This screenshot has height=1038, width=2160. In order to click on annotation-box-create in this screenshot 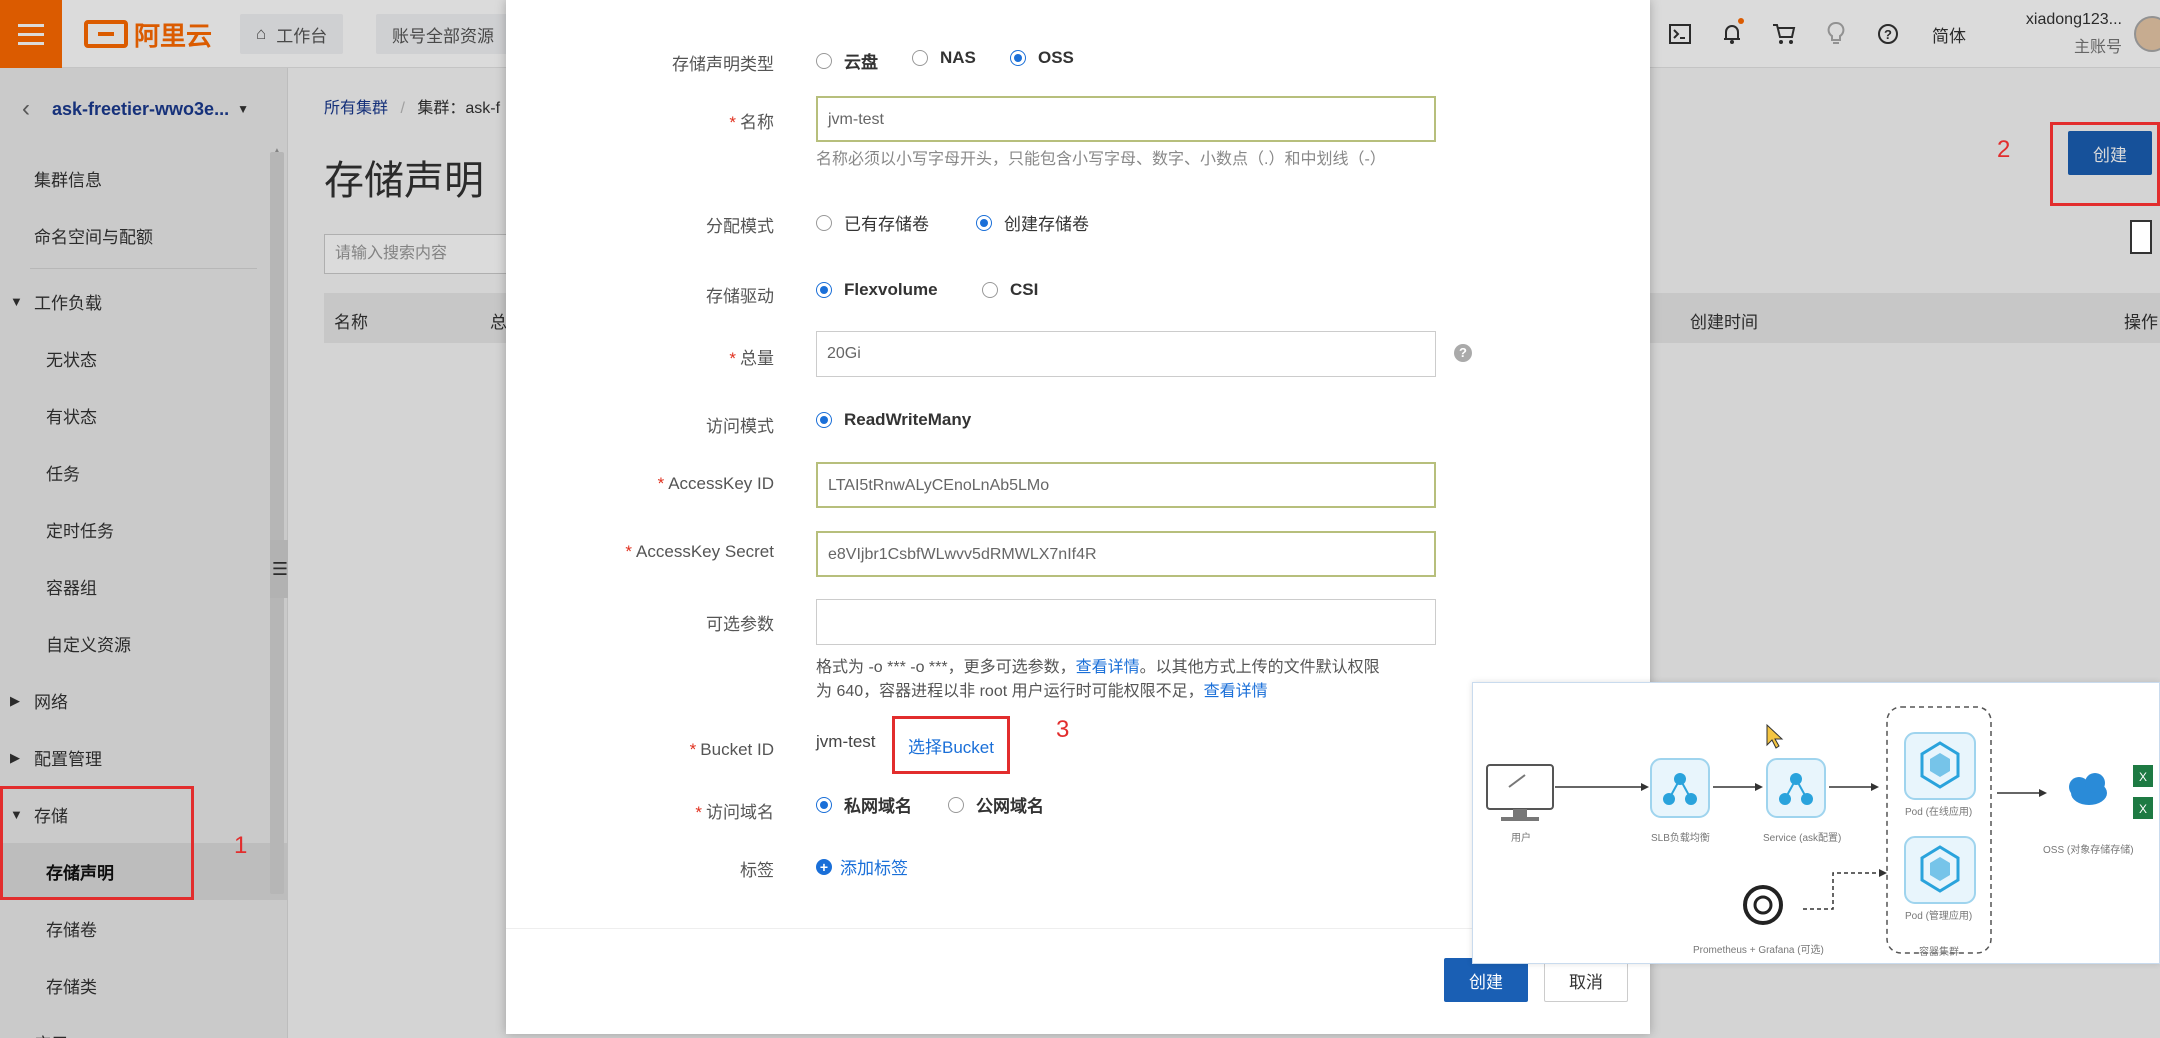, I will do `click(2105, 164)`.